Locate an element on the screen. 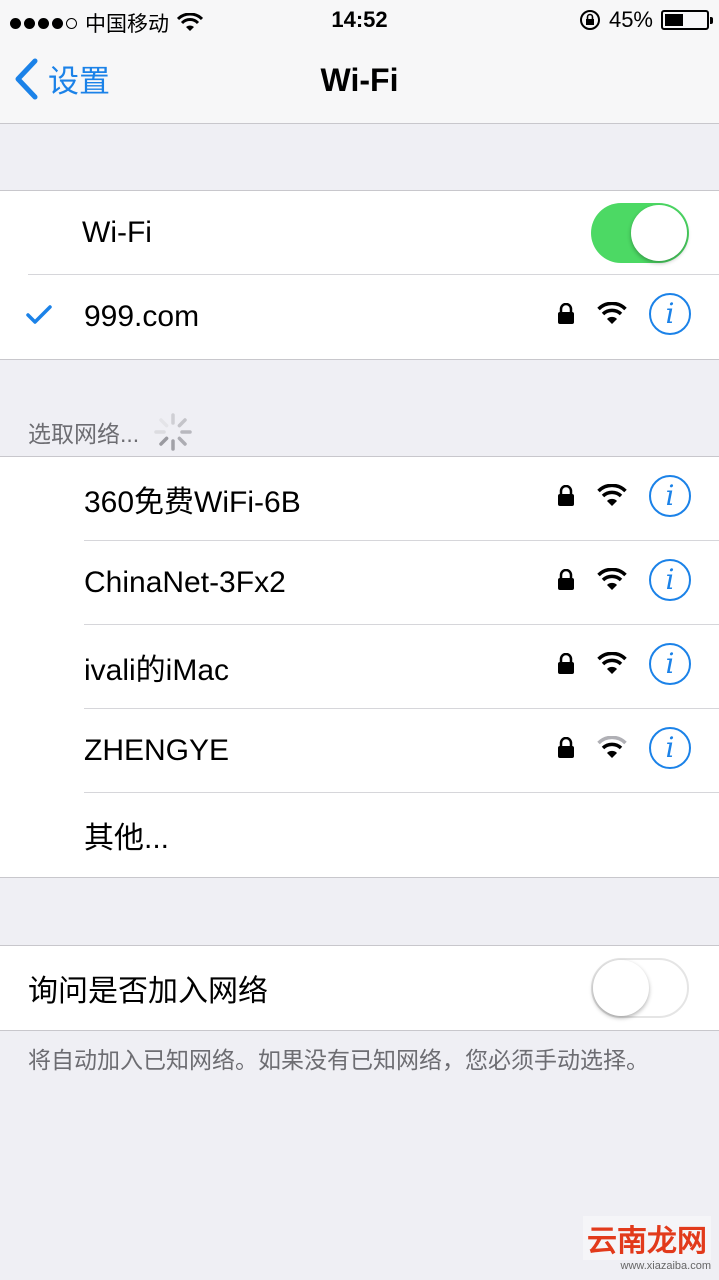  navigation-bar: 设置 Wi-Fi is located at coordinates (359, 82).